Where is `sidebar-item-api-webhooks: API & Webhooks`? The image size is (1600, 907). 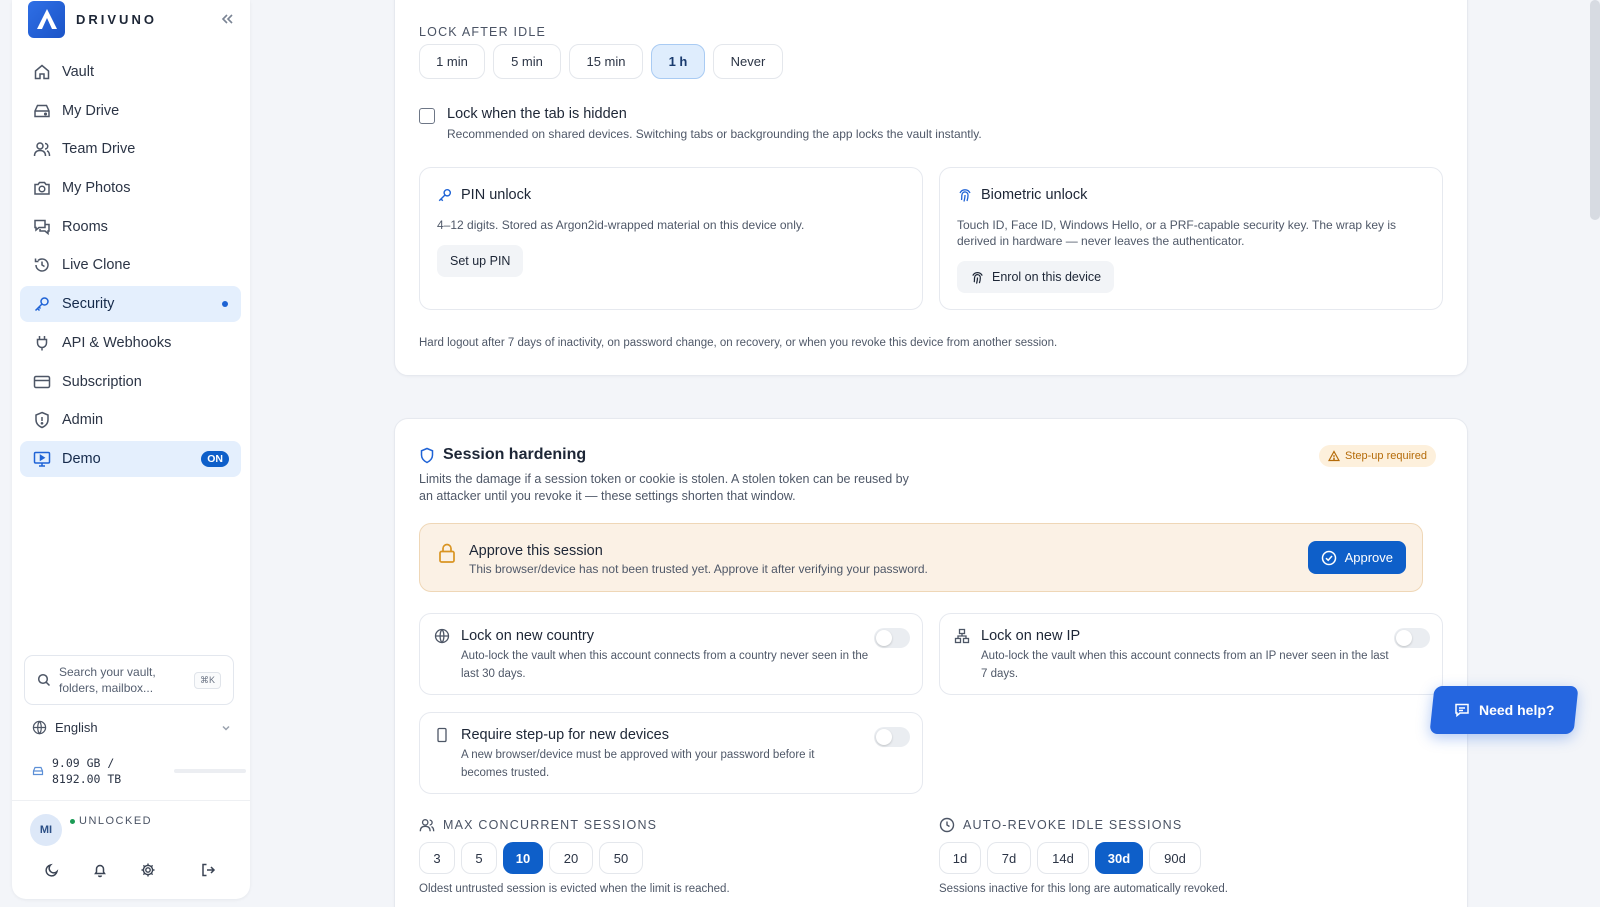
sidebar-item-api-webhooks: API & Webhooks is located at coordinates (130, 343).